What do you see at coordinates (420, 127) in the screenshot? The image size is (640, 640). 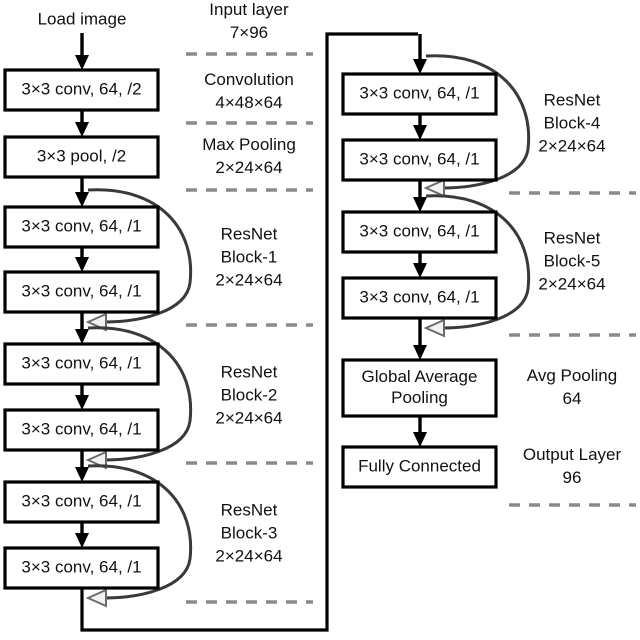 I see `arrow-b4c1-b4c2` at bounding box center [420, 127].